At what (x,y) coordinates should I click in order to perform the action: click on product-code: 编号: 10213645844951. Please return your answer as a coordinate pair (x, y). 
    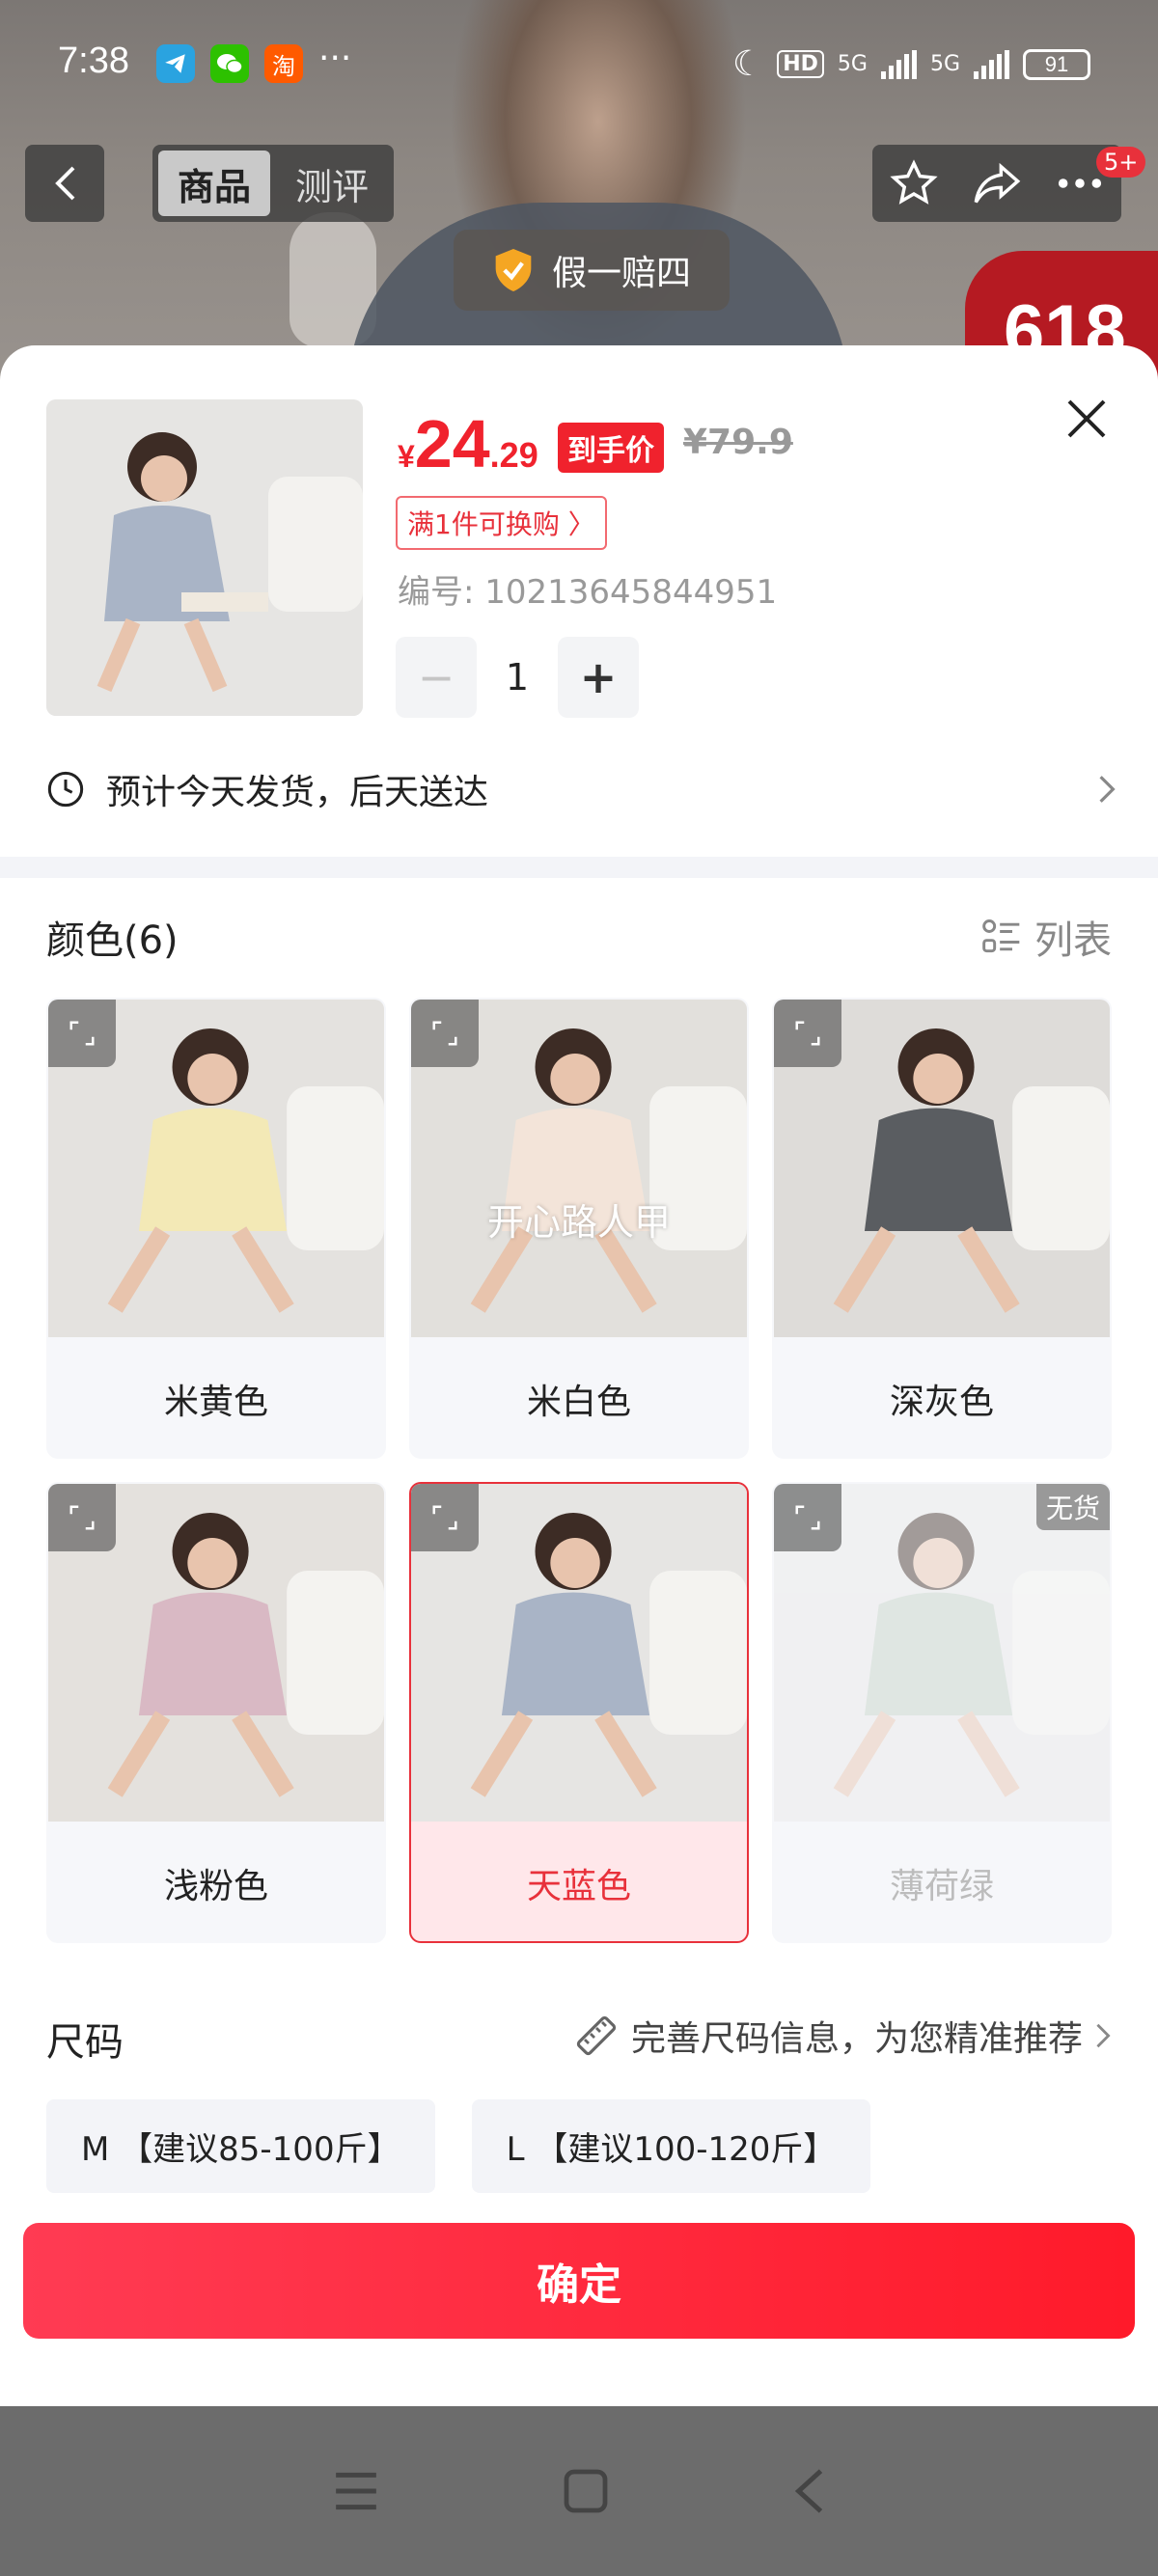
    Looking at the image, I should click on (588, 592).